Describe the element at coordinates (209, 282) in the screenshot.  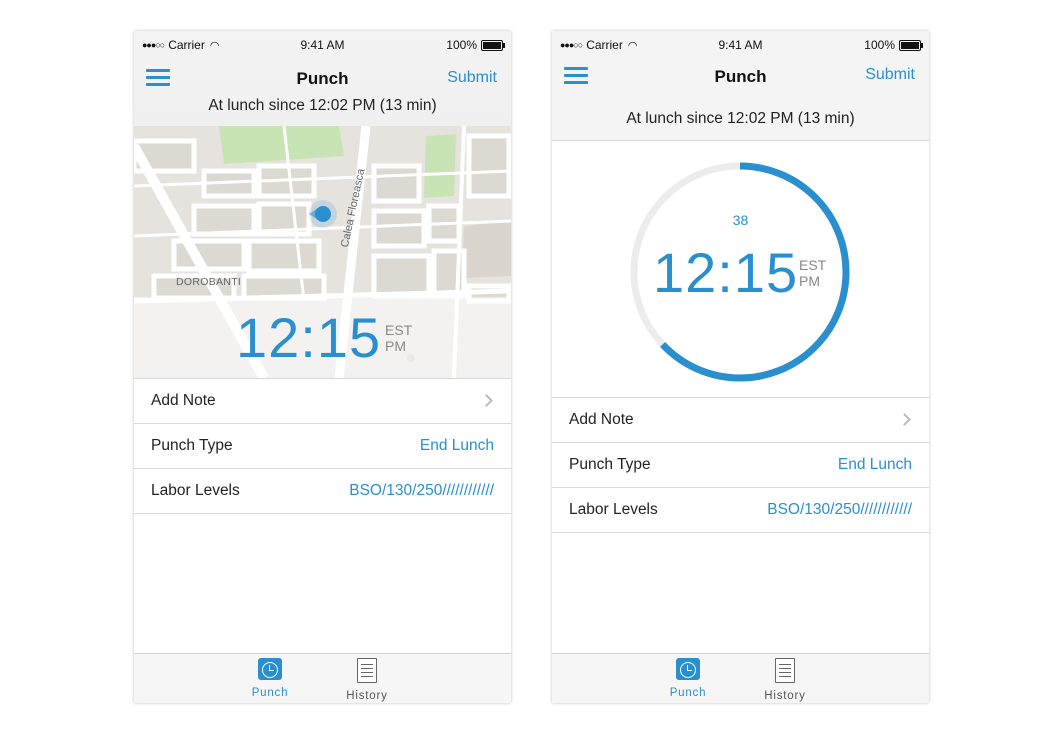
I see `map-district-label: DOROBANTI` at that location.